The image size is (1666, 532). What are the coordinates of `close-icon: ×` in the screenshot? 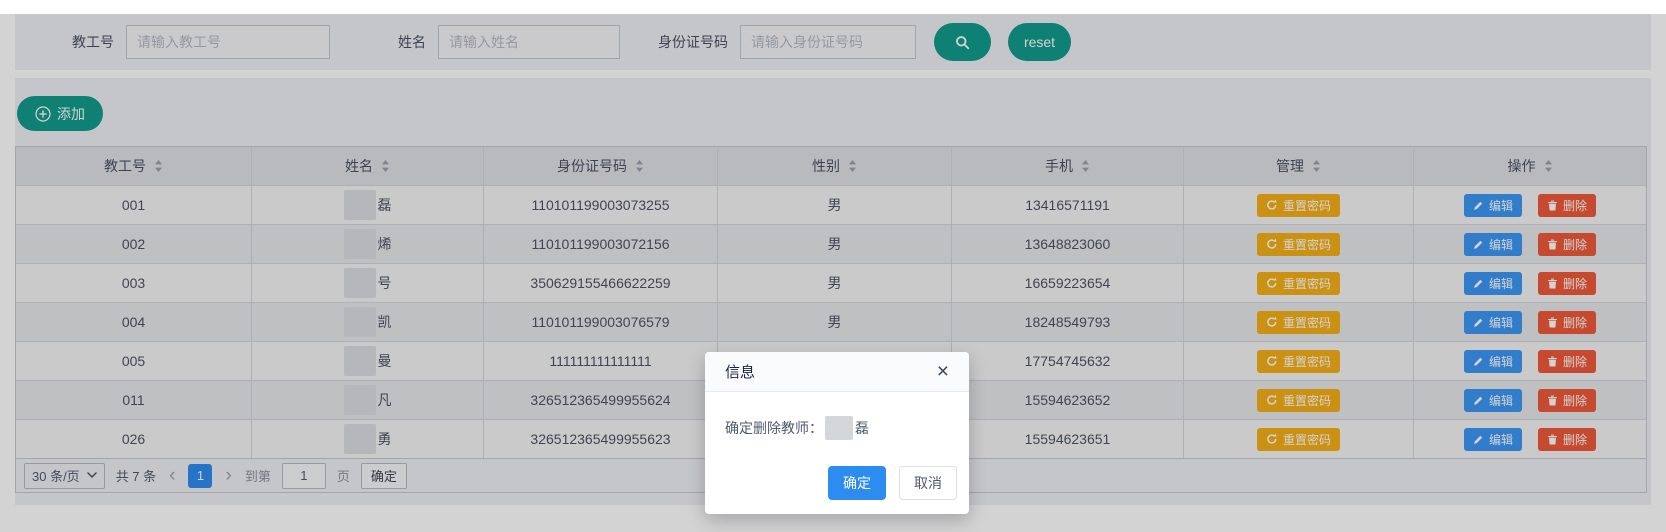 It's located at (943, 371).